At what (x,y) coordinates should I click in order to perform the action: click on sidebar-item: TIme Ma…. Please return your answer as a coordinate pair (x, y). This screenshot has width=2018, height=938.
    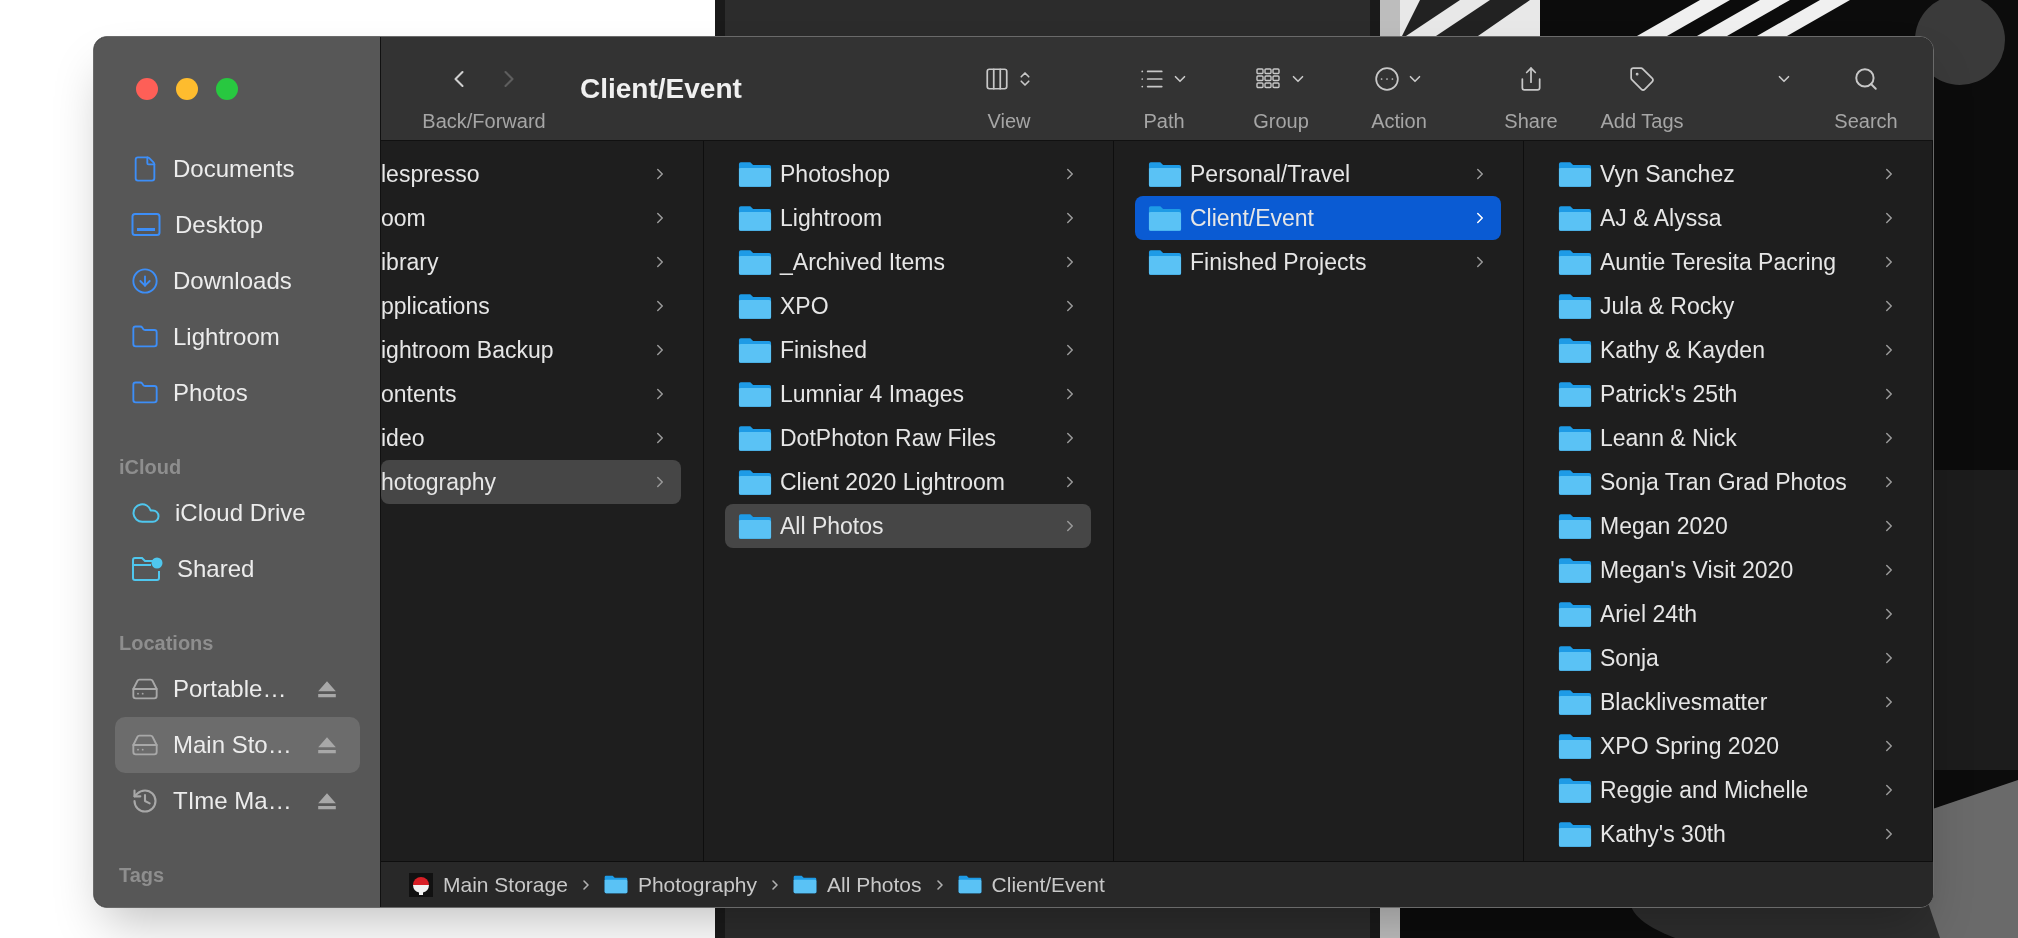
    Looking at the image, I should click on (237, 801).